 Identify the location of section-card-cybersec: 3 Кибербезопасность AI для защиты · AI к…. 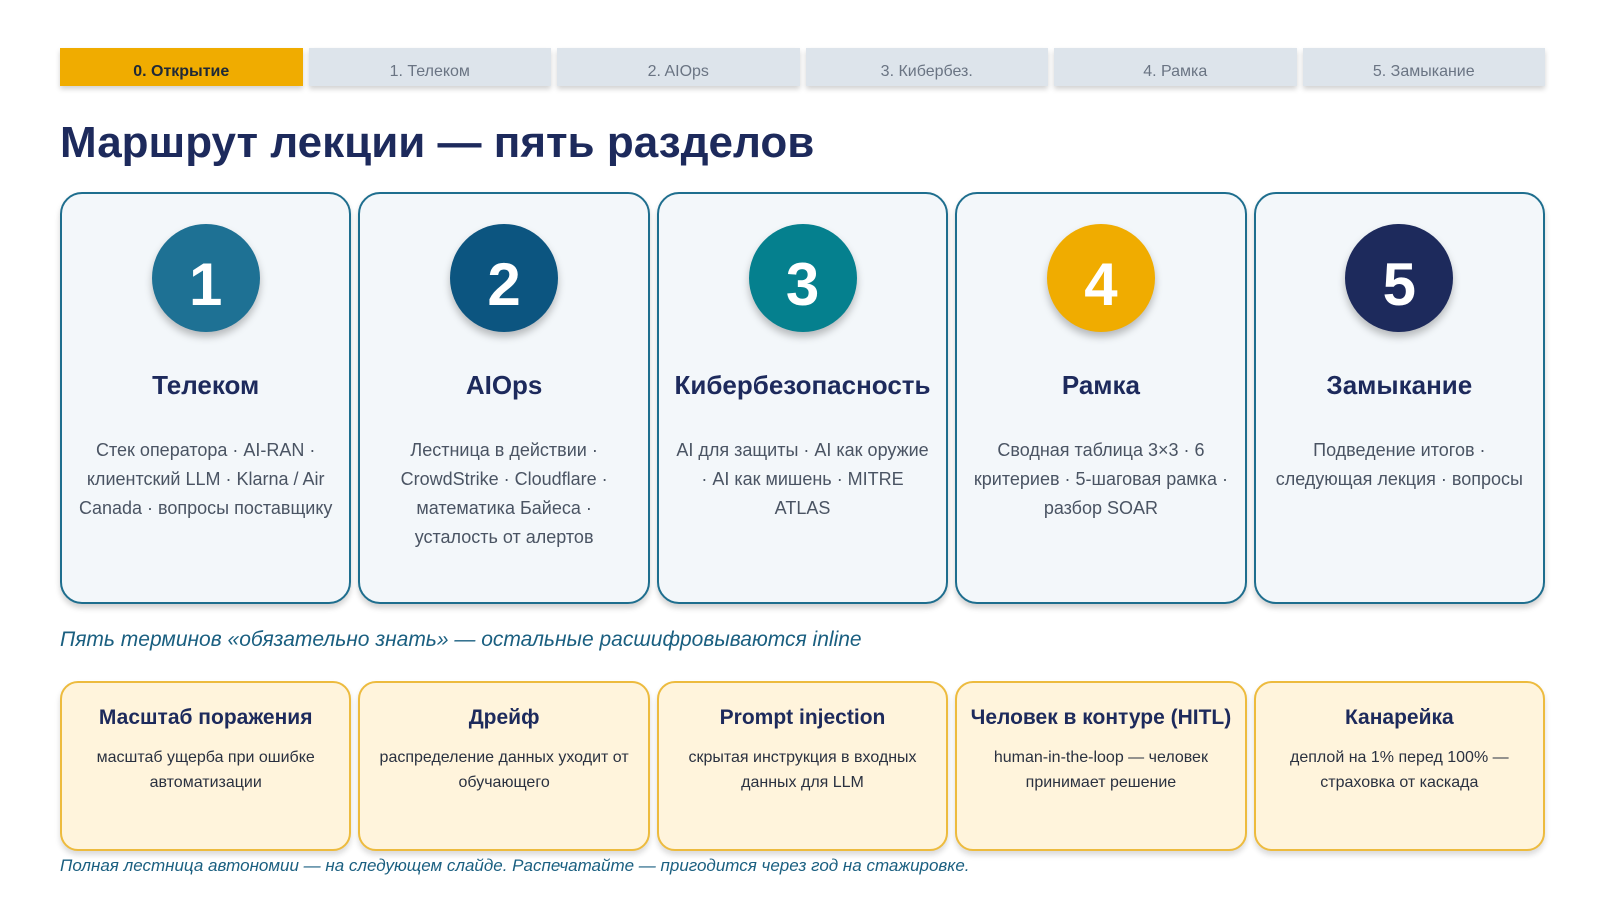
(802, 398).